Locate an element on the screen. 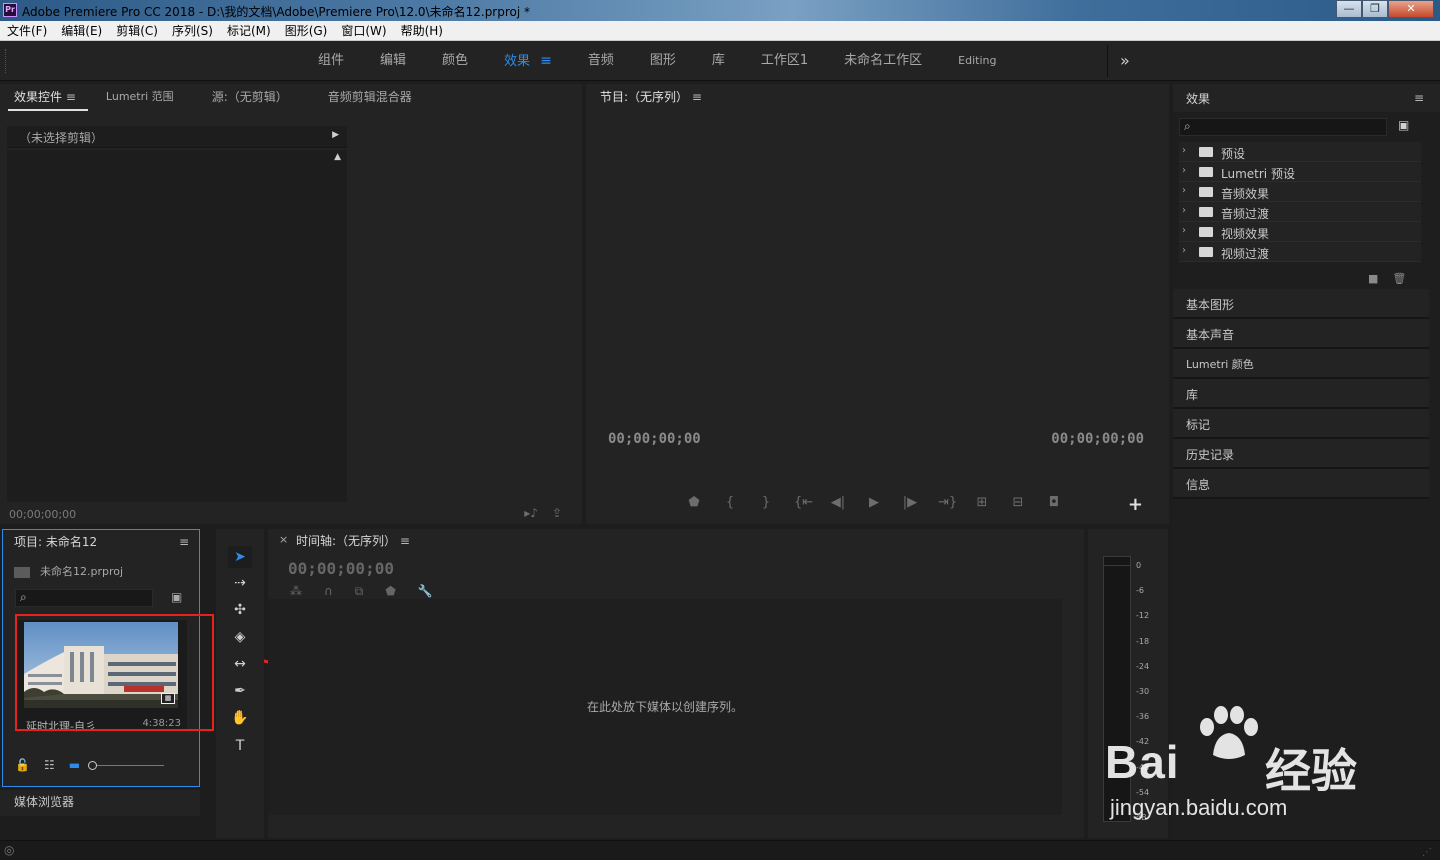 This screenshot has height=860, width=1440. section-history: 历史记录 is located at coordinates (1301, 454).